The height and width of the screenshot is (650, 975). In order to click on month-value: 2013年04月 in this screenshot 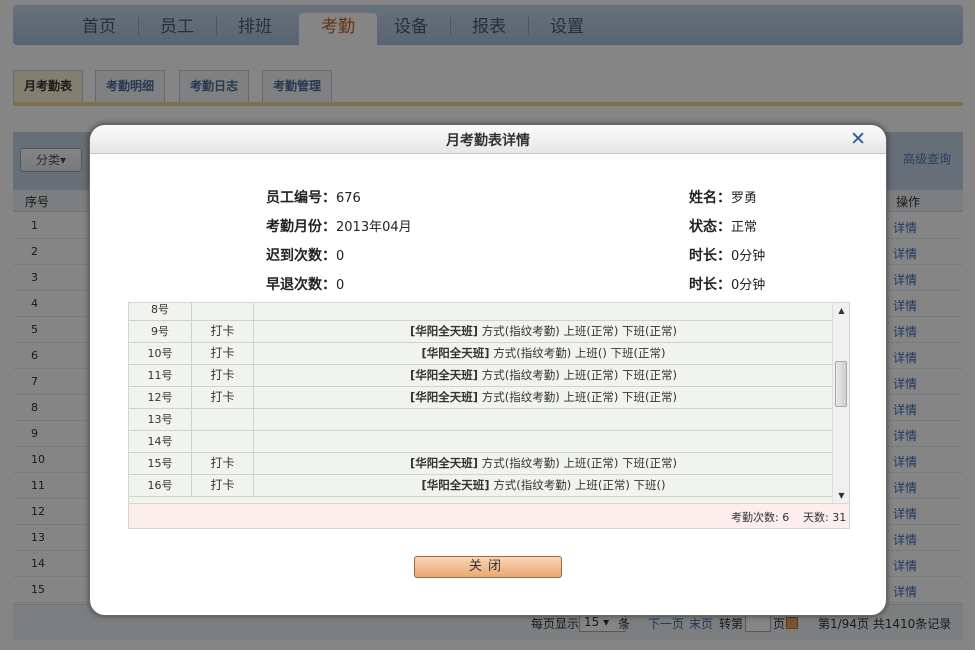, I will do `click(374, 227)`.